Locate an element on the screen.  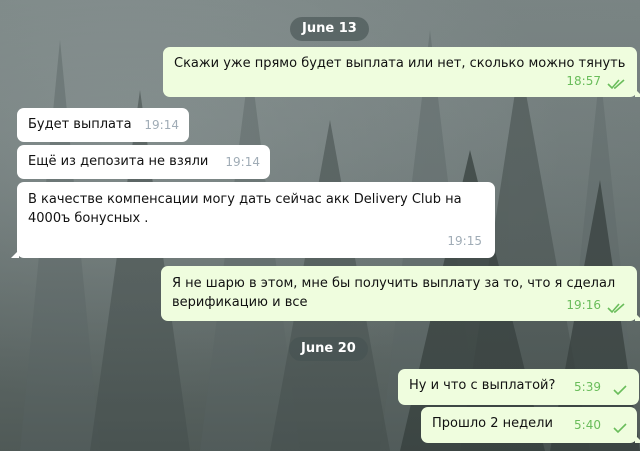
incoming-message: Будет выплата 19:14 is located at coordinates (103, 125).